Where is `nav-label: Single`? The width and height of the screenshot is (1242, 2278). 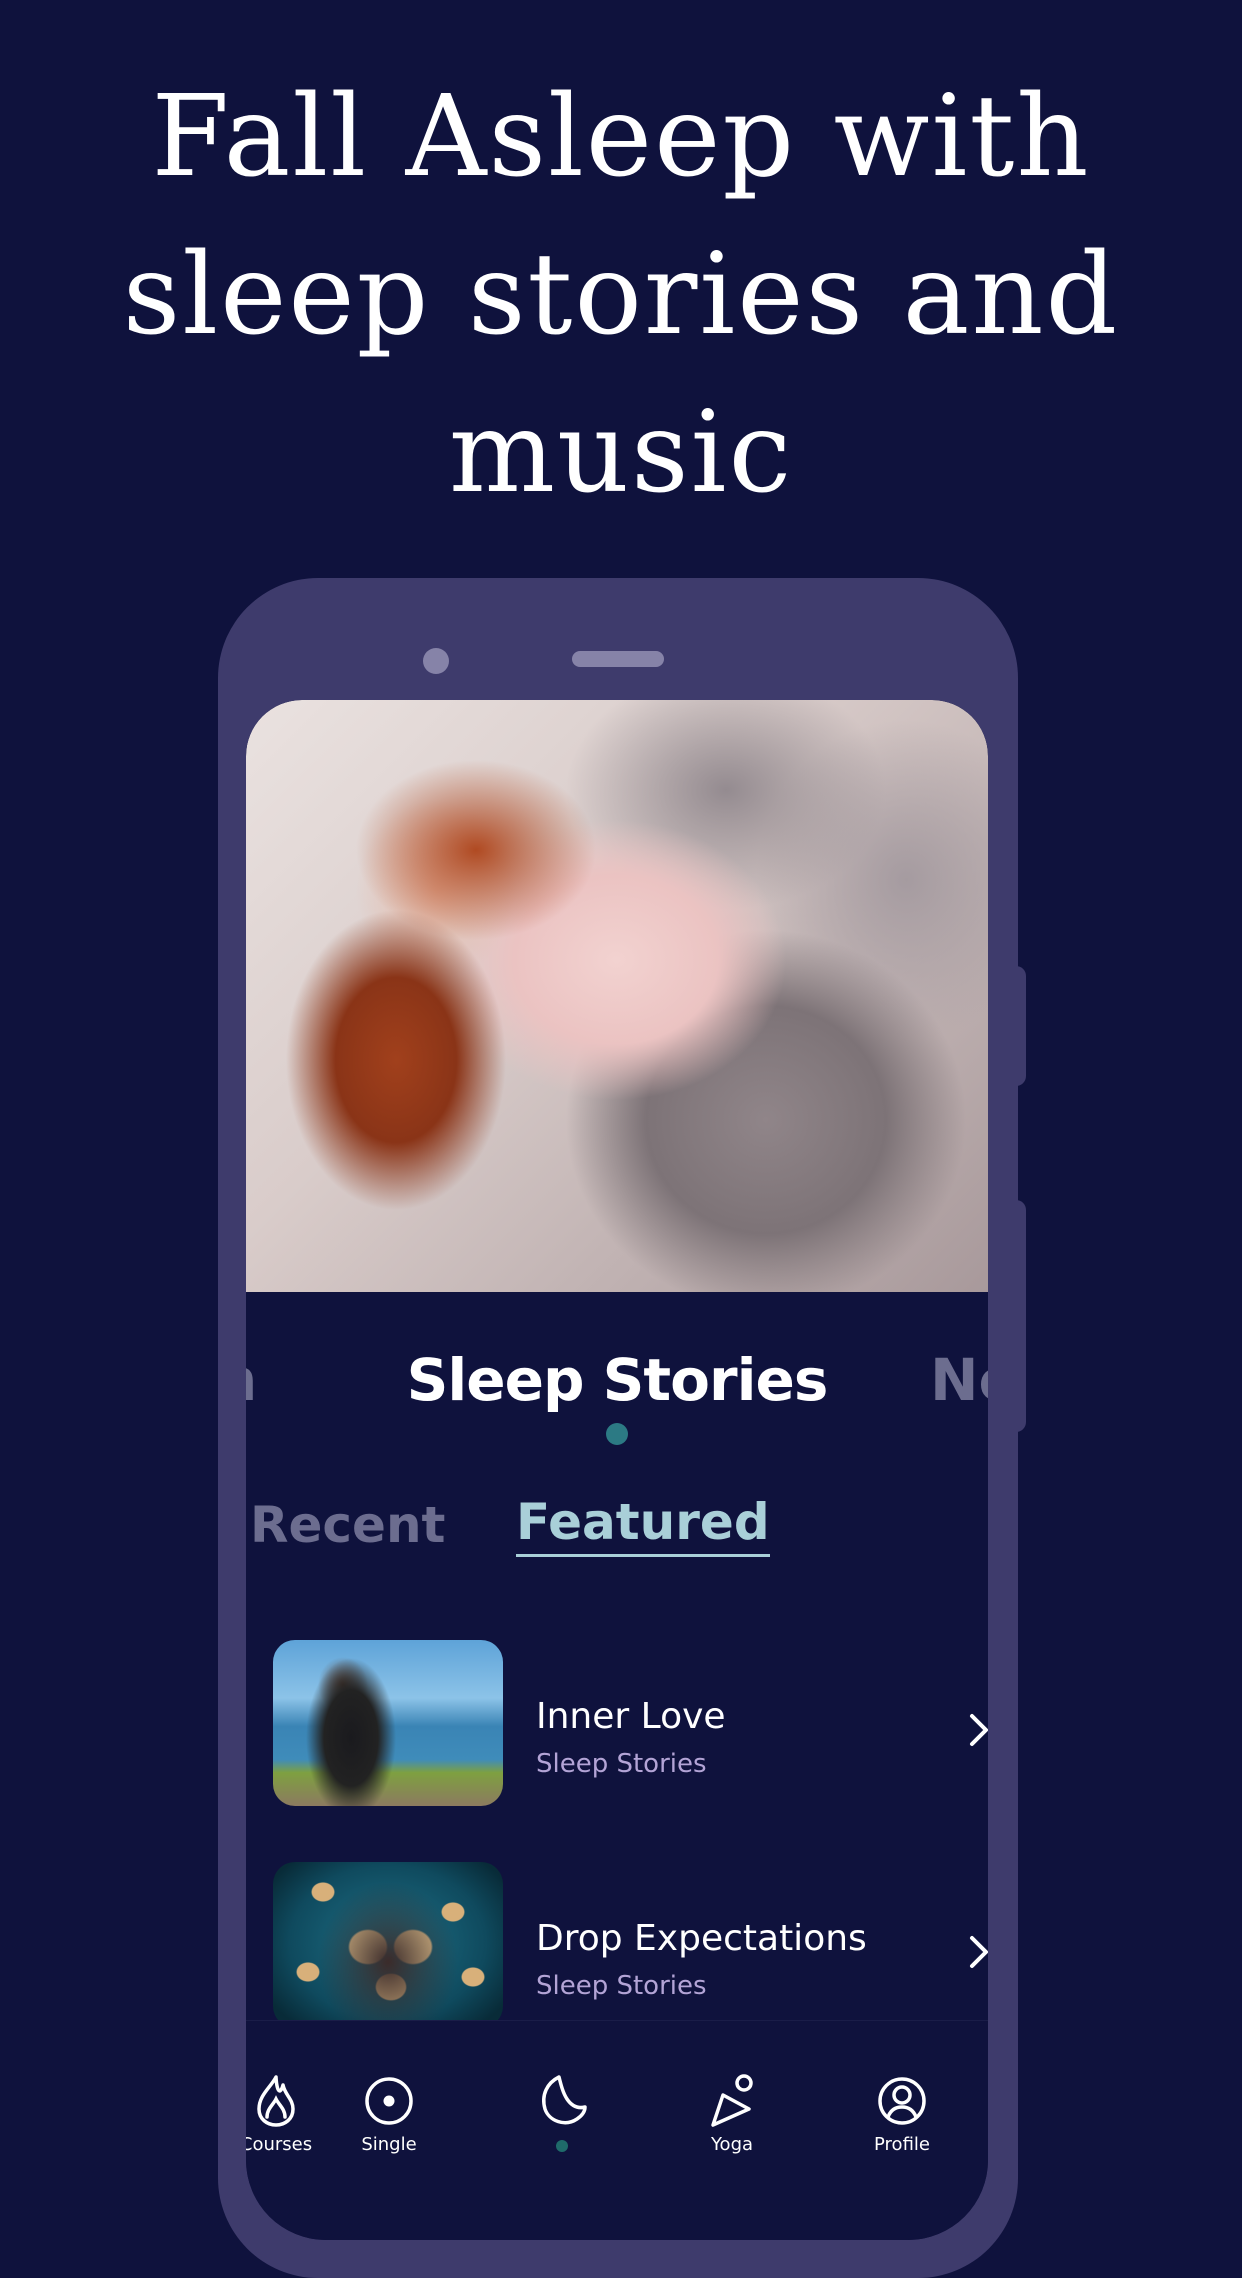
nav-label: Single is located at coordinates (389, 2144).